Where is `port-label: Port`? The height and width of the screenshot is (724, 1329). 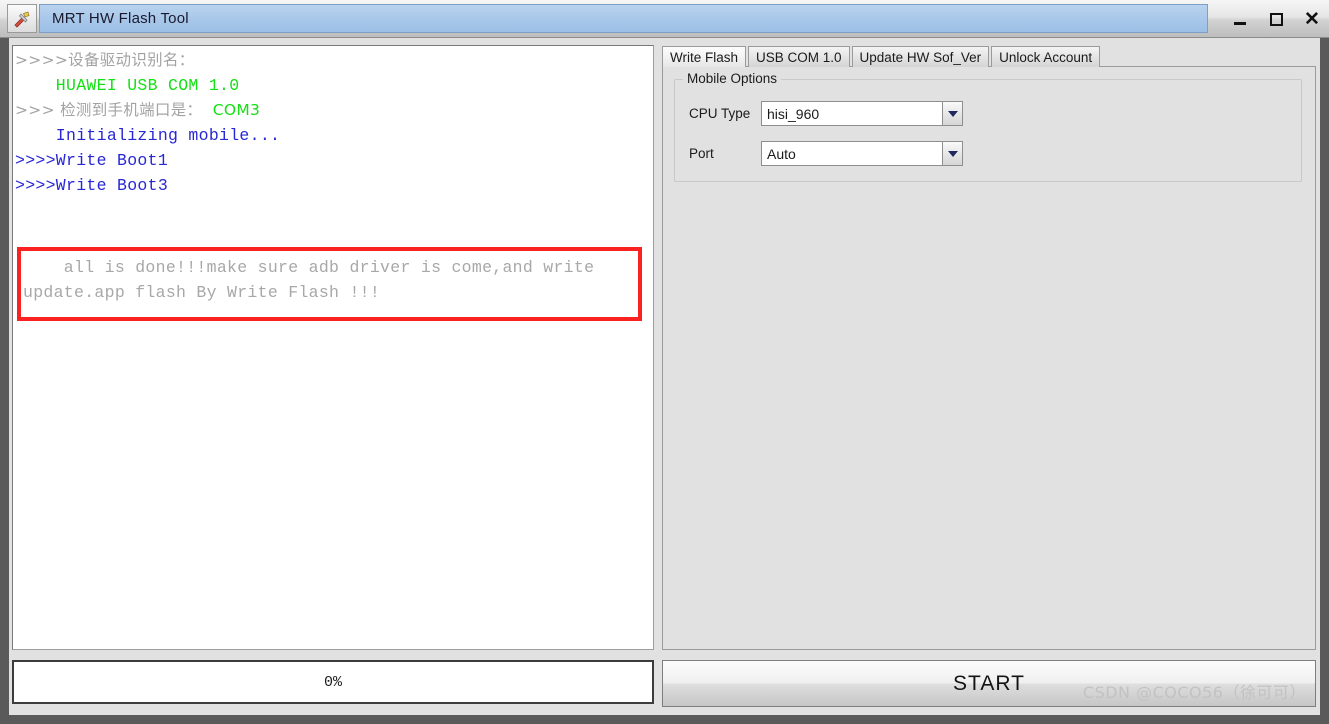 port-label: Port is located at coordinates (701, 153).